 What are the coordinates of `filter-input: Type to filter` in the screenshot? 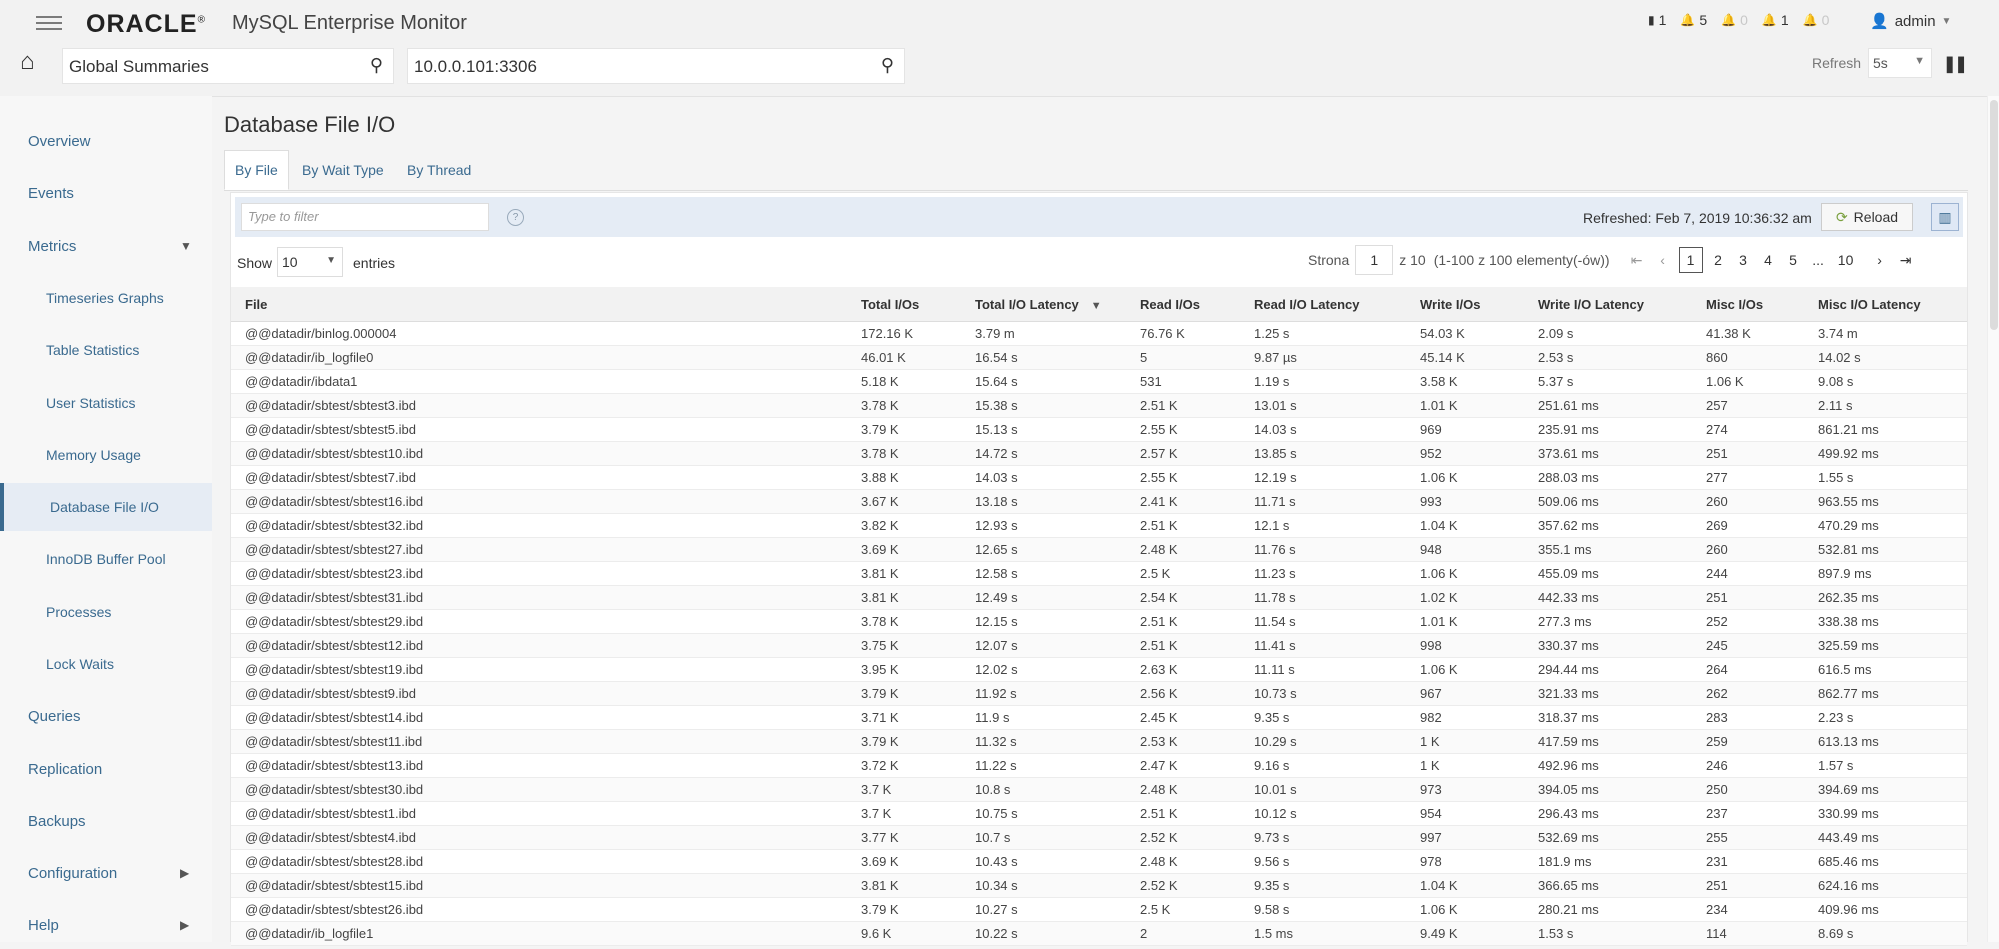 It's located at (365, 217).